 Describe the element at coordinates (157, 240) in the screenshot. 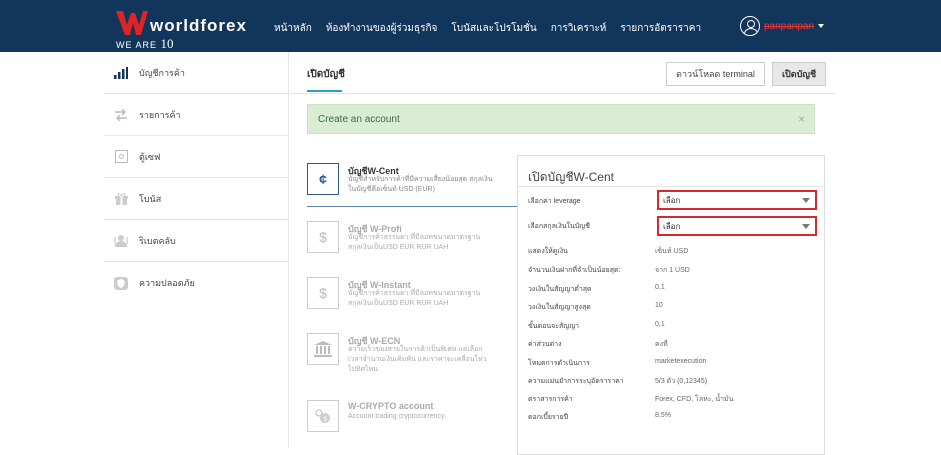

I see `sidebar-item-label: ริเบตคลับ` at that location.